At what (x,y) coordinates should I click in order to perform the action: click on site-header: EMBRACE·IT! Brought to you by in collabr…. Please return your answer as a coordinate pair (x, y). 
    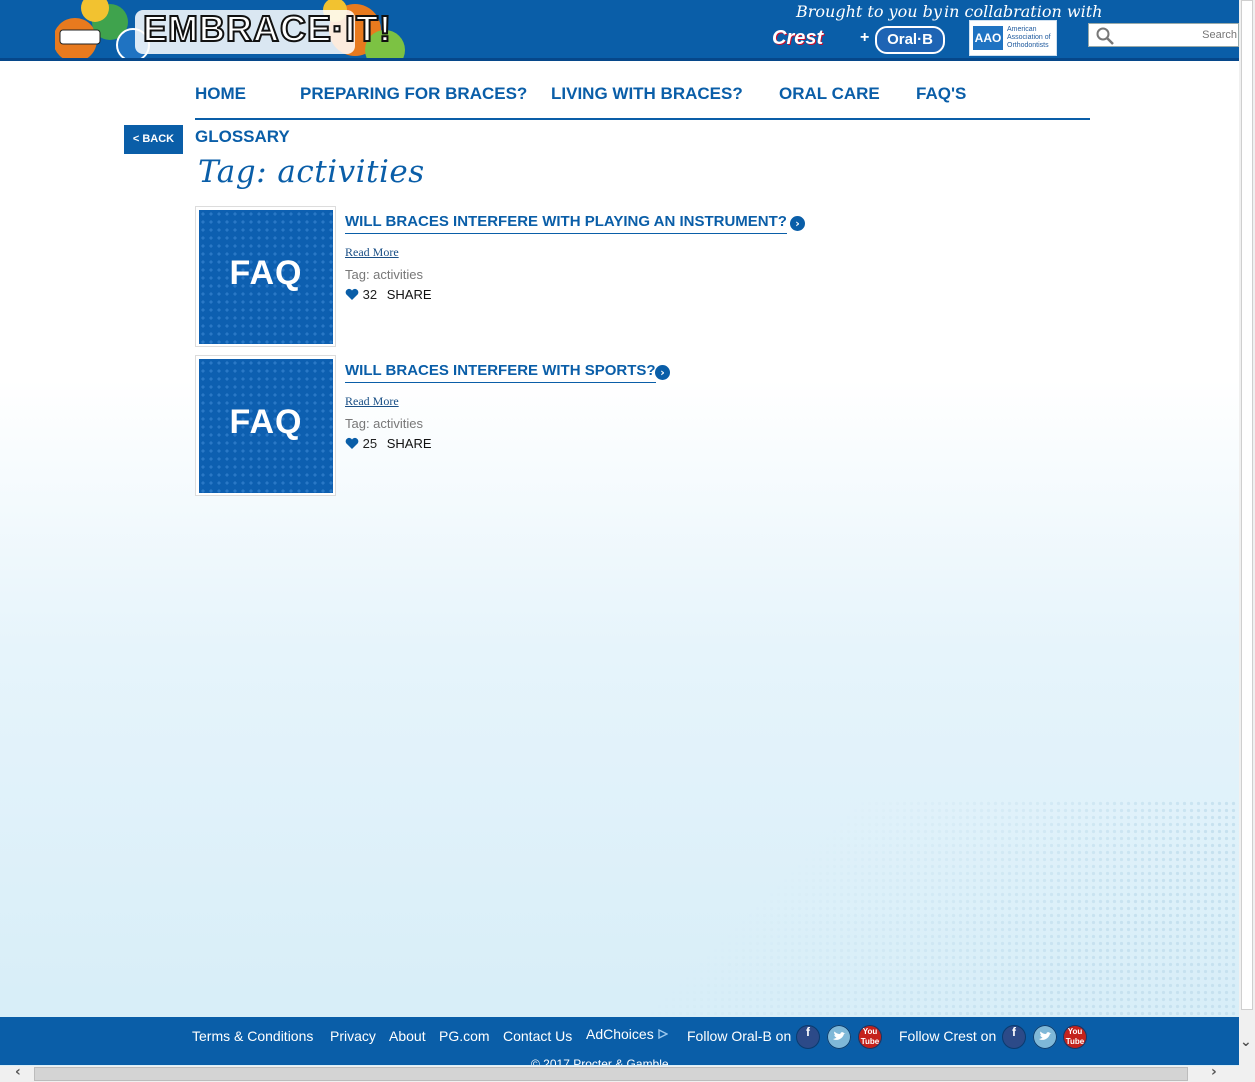
    Looking at the image, I should click on (619, 30).